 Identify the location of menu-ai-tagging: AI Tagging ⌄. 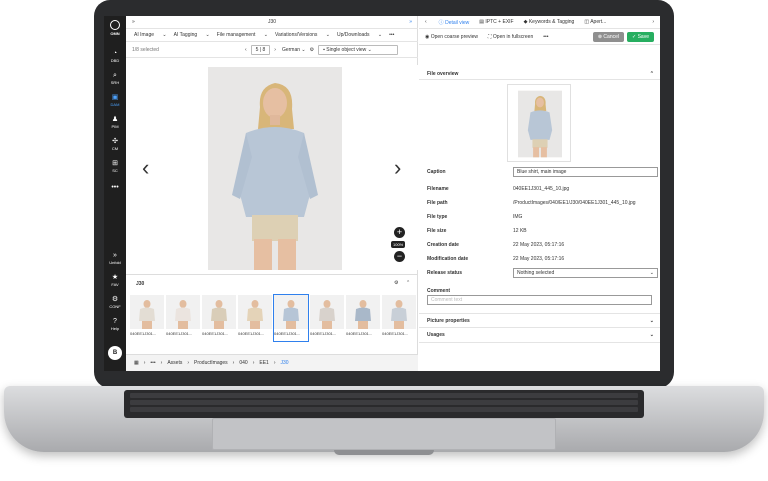
(192, 35).